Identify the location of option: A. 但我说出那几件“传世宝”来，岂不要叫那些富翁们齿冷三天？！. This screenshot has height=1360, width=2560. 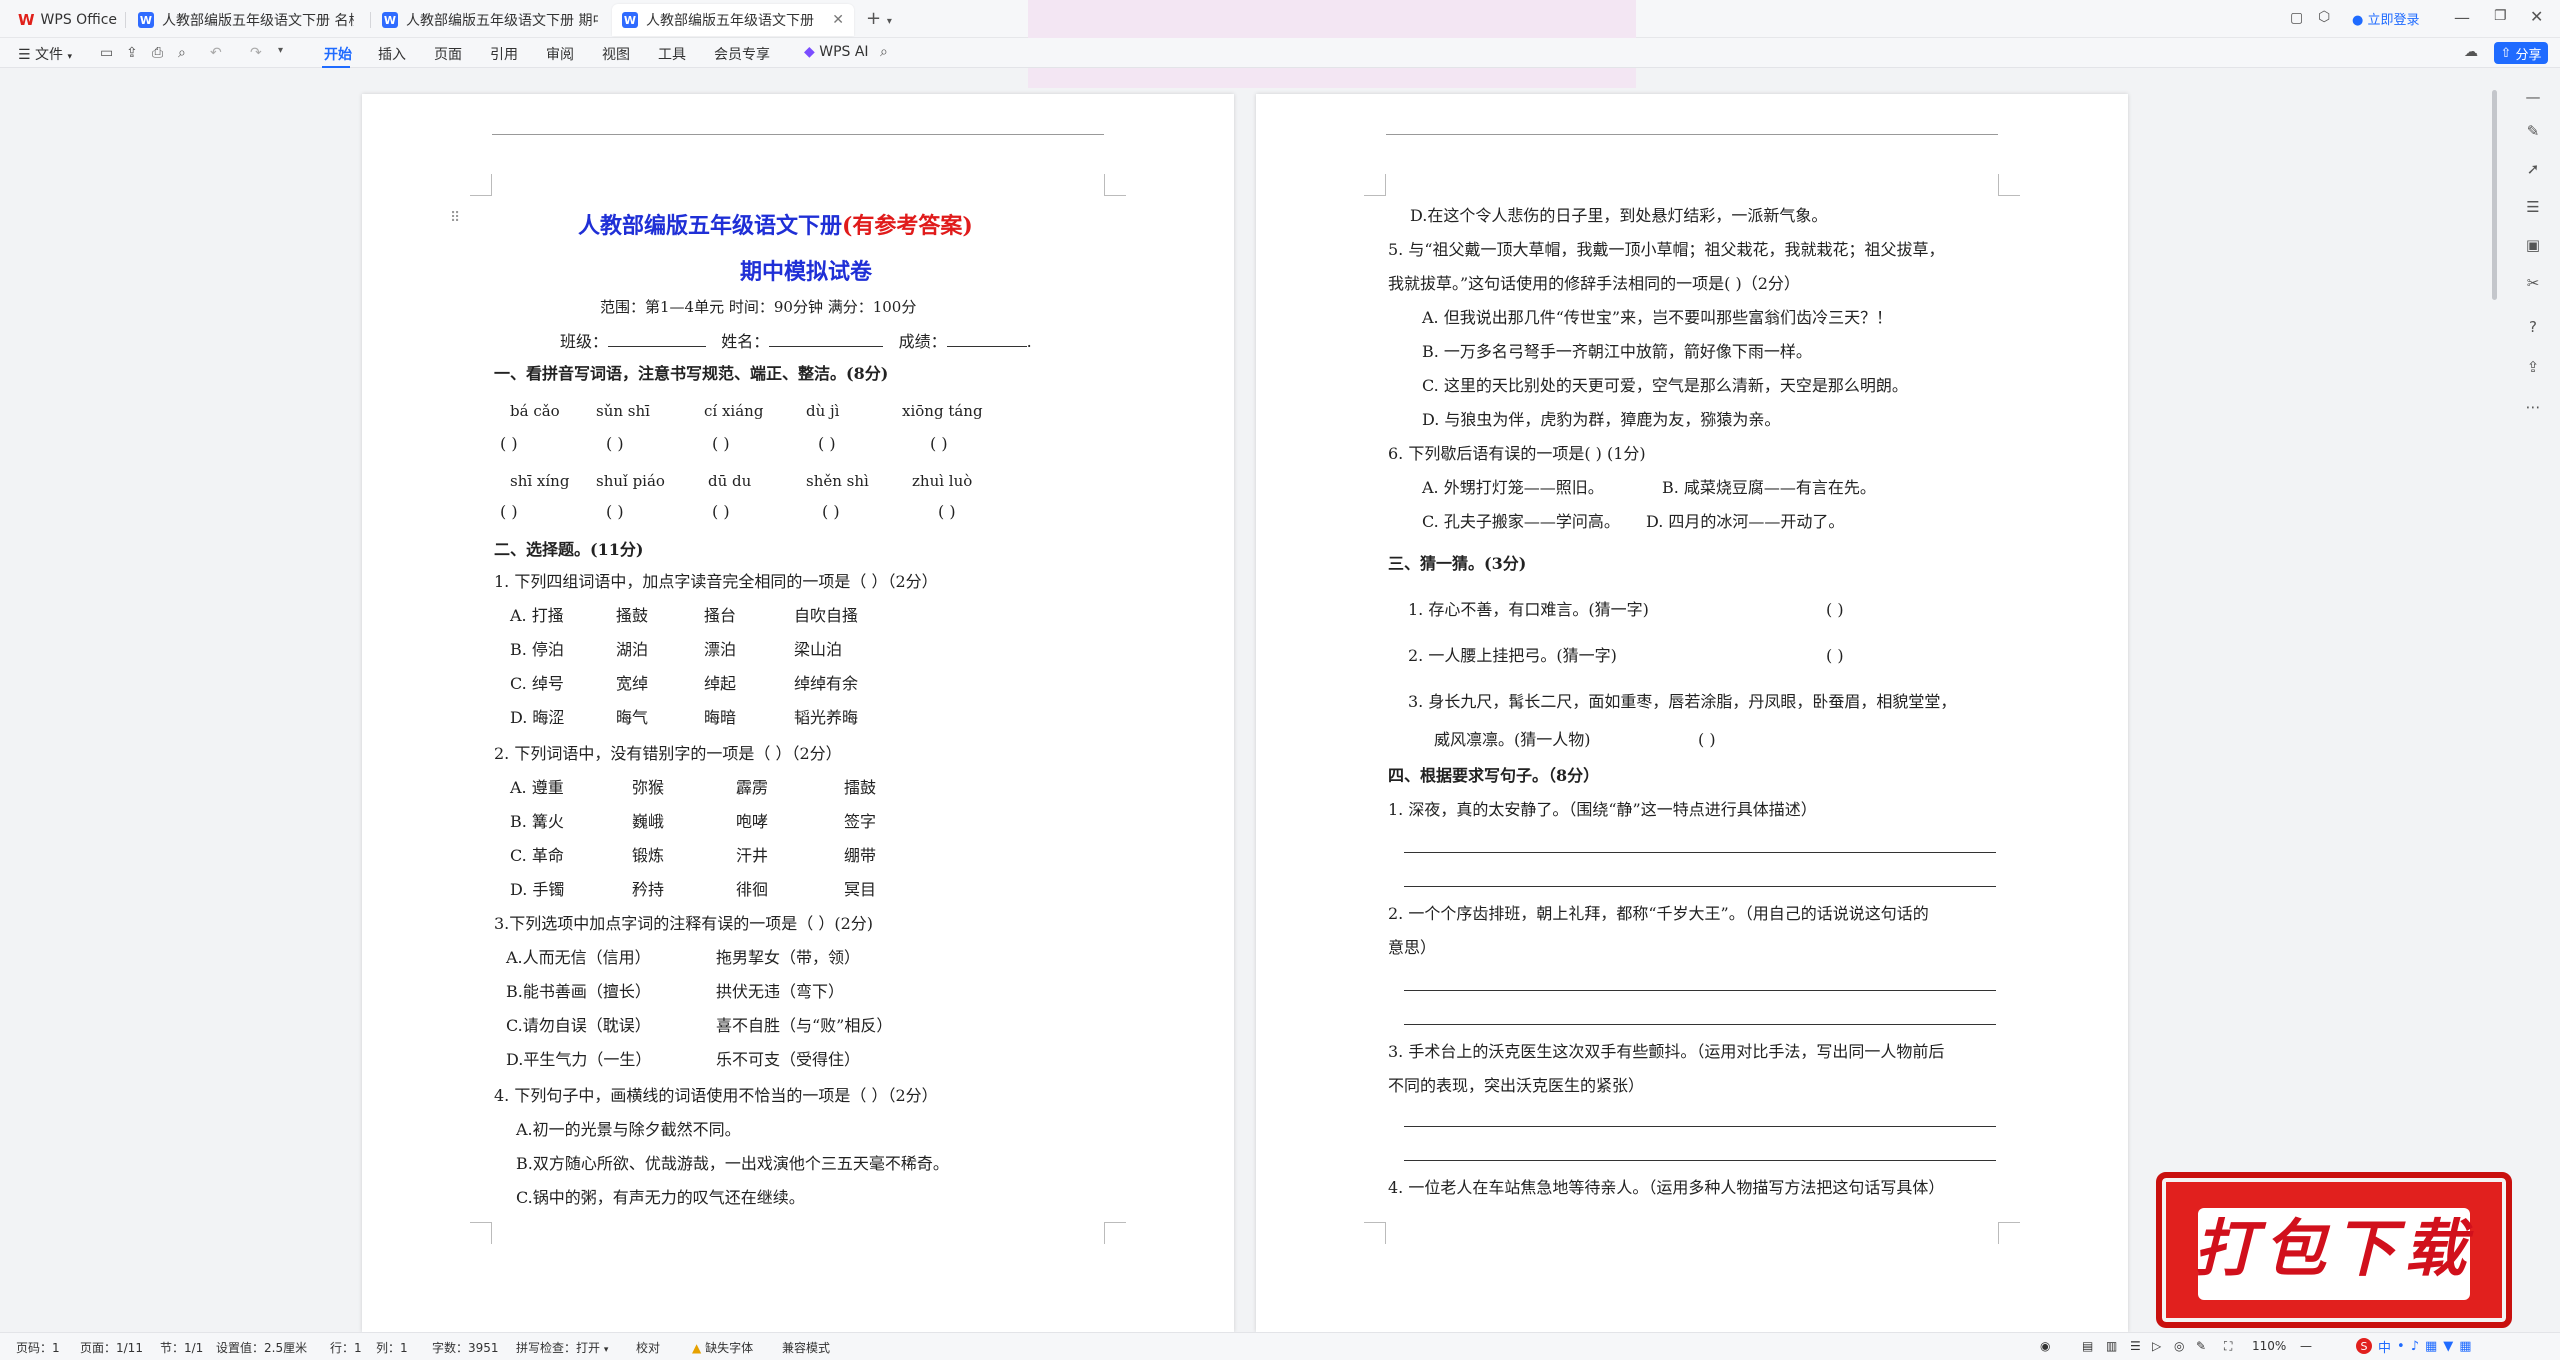
(1657, 317).